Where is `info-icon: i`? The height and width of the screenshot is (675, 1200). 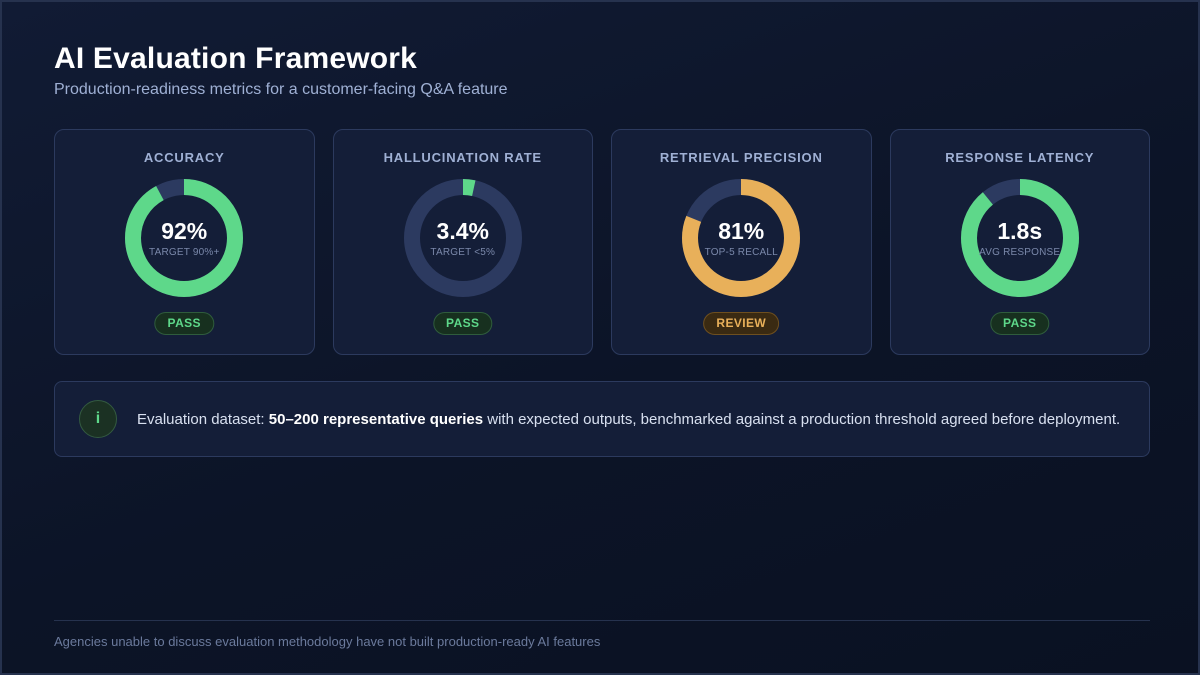 info-icon: i is located at coordinates (98, 419).